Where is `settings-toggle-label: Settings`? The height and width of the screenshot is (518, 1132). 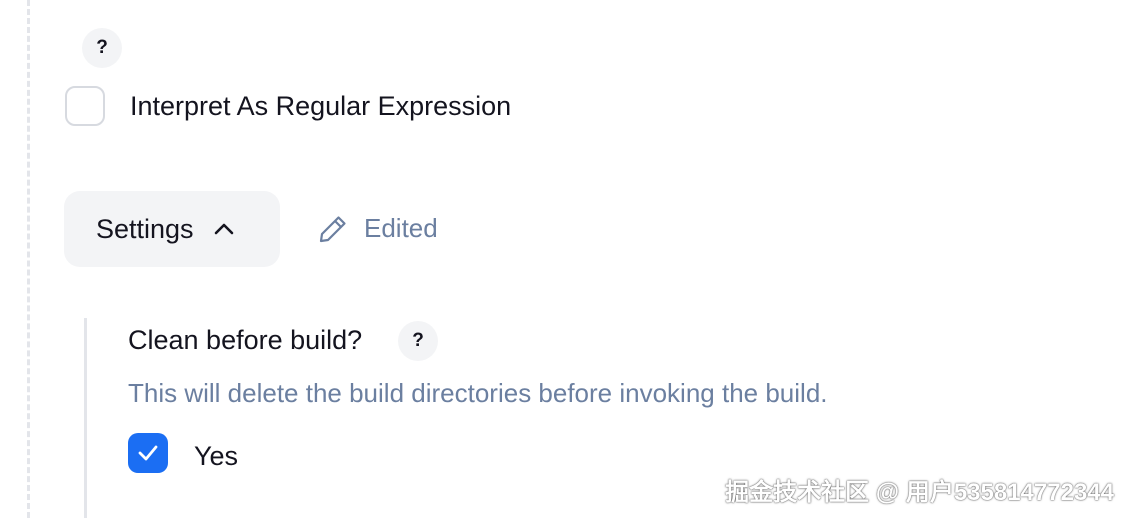 settings-toggle-label: Settings is located at coordinates (145, 228).